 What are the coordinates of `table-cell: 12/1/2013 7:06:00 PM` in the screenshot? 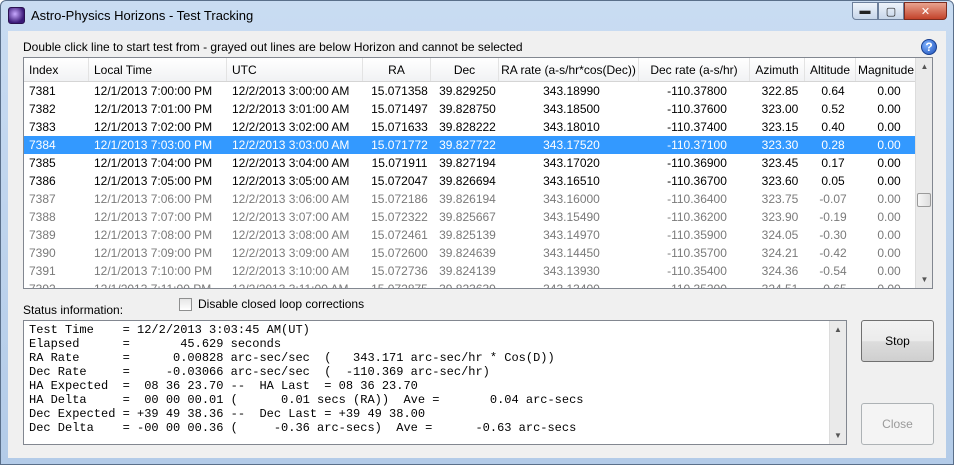 It's located at (153, 199).